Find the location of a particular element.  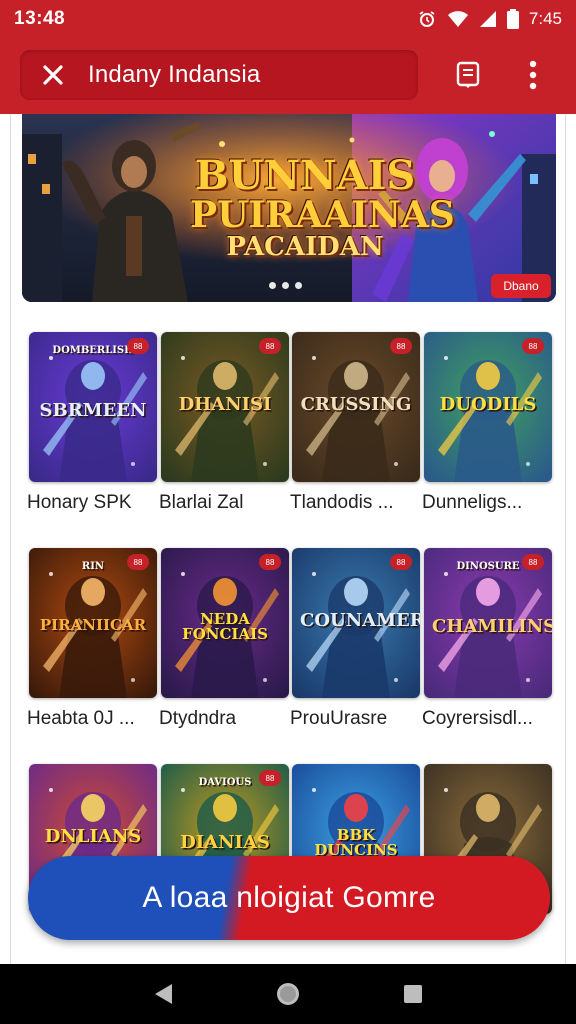

bookmark-icon is located at coordinates (468, 74).